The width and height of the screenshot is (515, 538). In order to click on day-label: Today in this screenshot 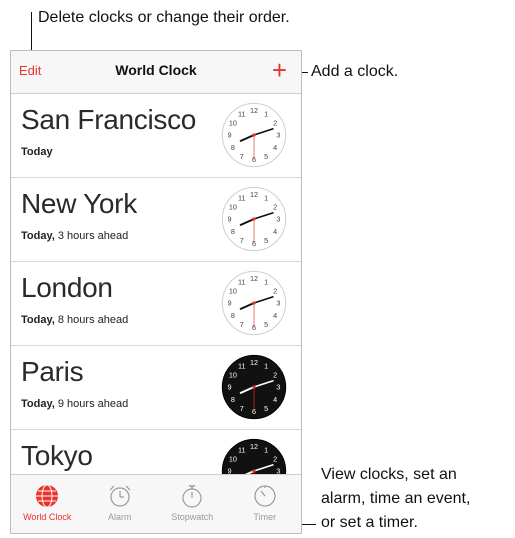, I will do `click(37, 152)`.